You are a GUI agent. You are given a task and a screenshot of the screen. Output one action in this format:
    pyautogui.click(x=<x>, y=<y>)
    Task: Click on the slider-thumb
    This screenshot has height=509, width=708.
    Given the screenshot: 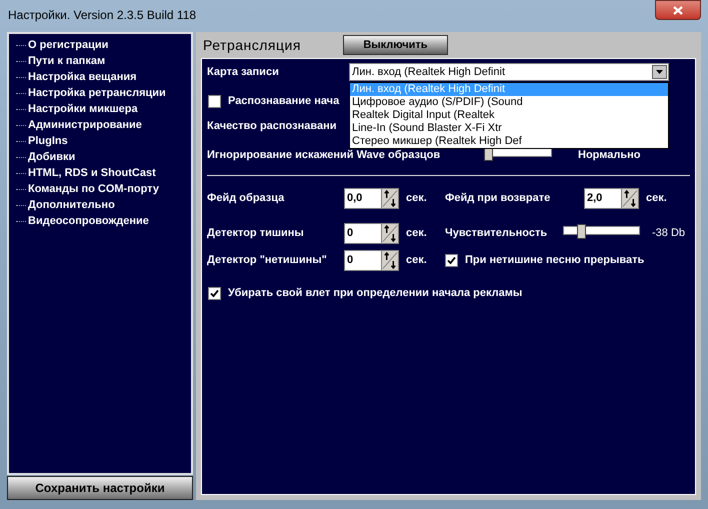 What is the action you would take?
    pyautogui.click(x=581, y=231)
    